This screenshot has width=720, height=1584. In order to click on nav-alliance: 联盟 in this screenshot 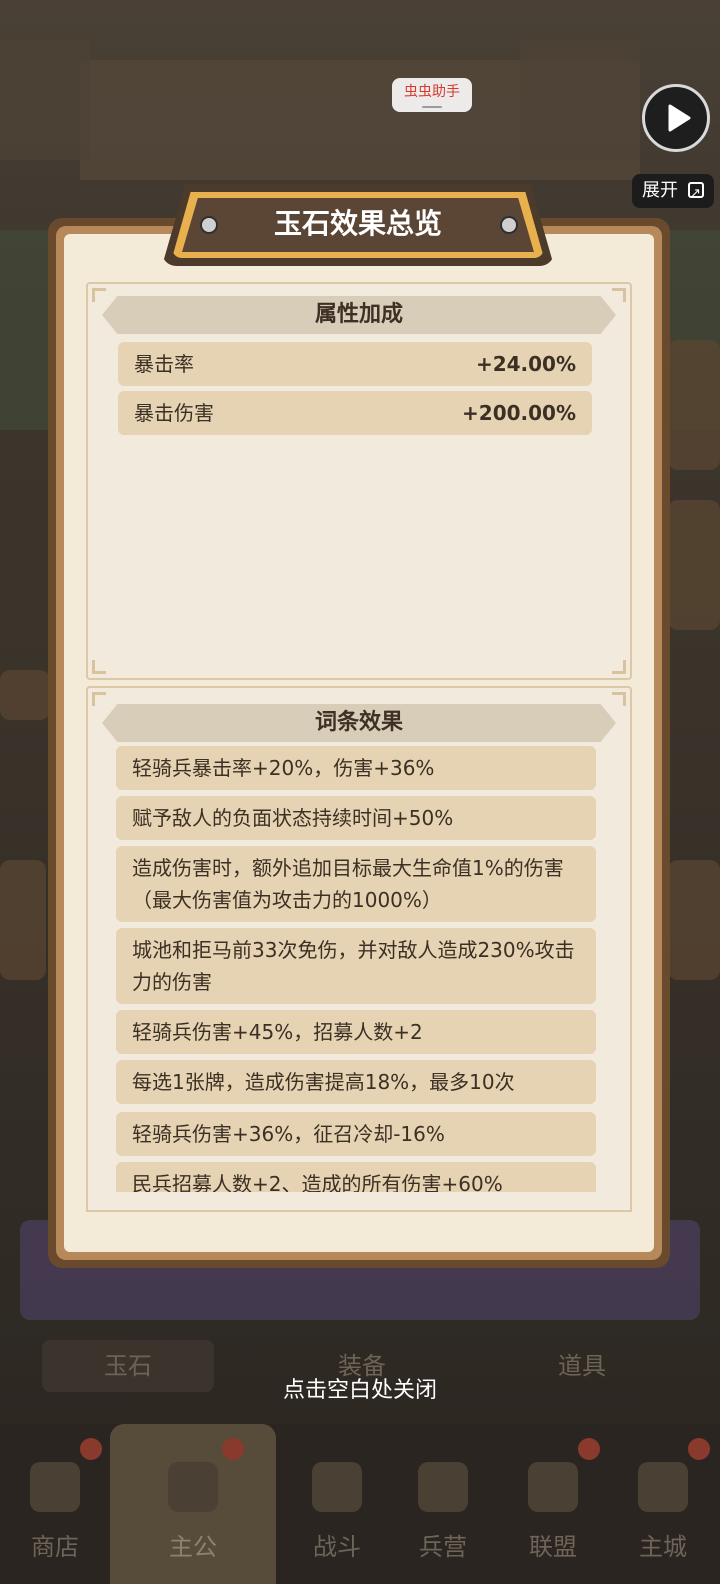, I will do `click(553, 1504)`.